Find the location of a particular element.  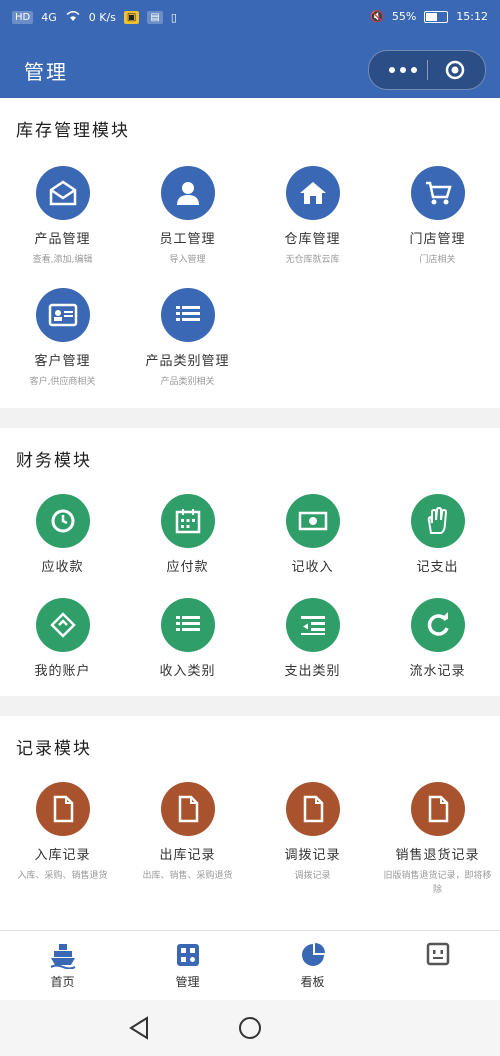

network-speed: 0 K/s is located at coordinates (102, 17).